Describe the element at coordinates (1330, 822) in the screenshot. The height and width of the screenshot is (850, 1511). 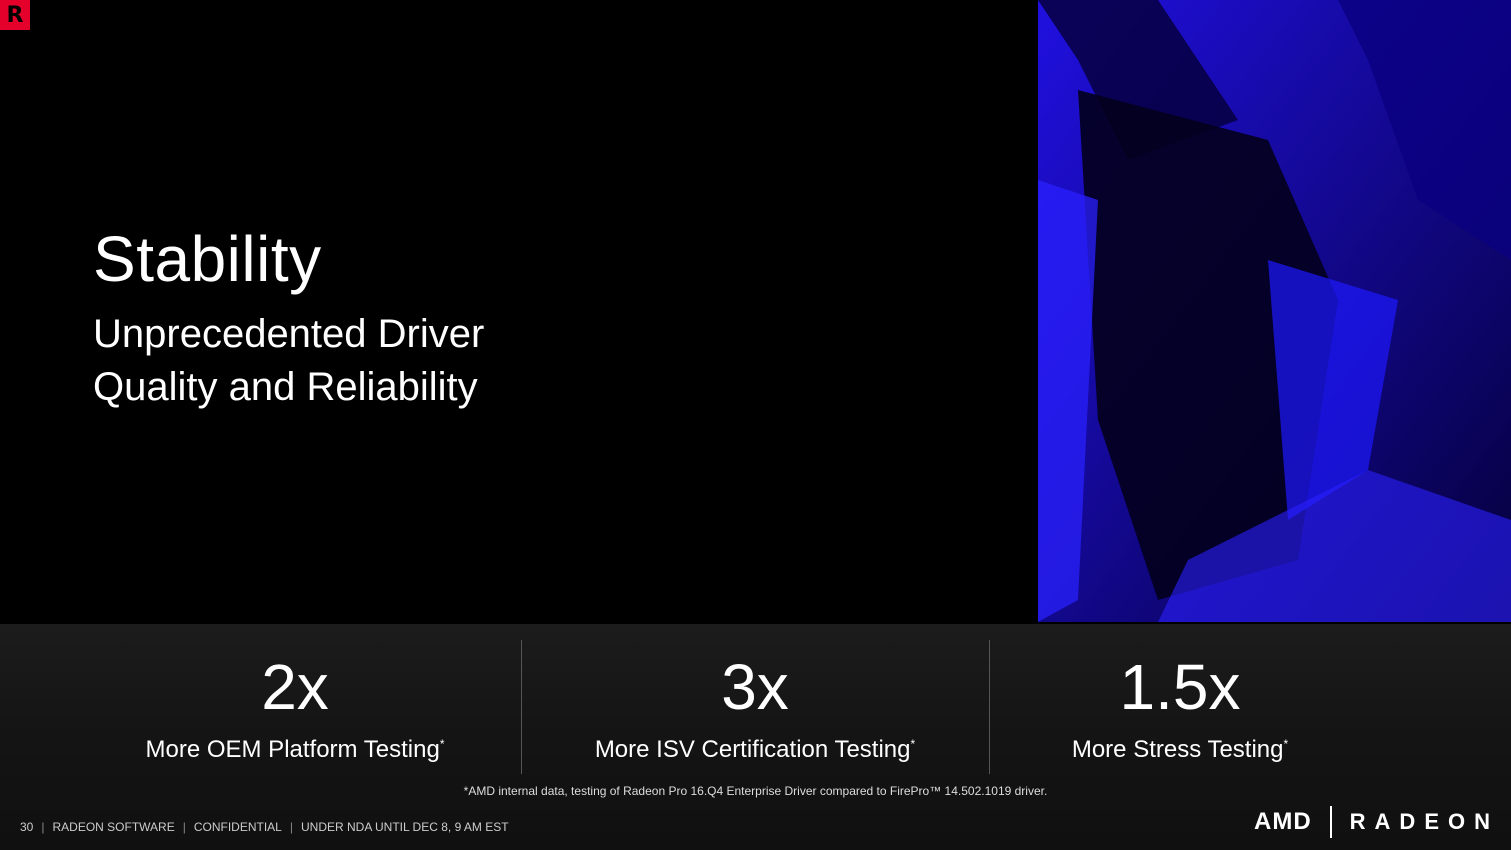
I see `brand-divider` at that location.